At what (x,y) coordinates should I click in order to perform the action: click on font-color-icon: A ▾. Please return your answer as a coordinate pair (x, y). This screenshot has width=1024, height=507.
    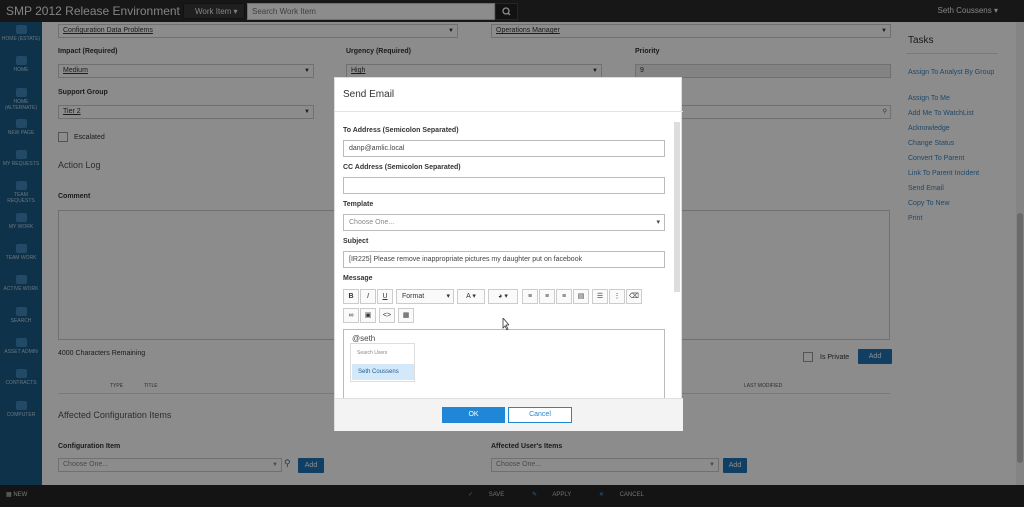
    Looking at the image, I should click on (471, 296).